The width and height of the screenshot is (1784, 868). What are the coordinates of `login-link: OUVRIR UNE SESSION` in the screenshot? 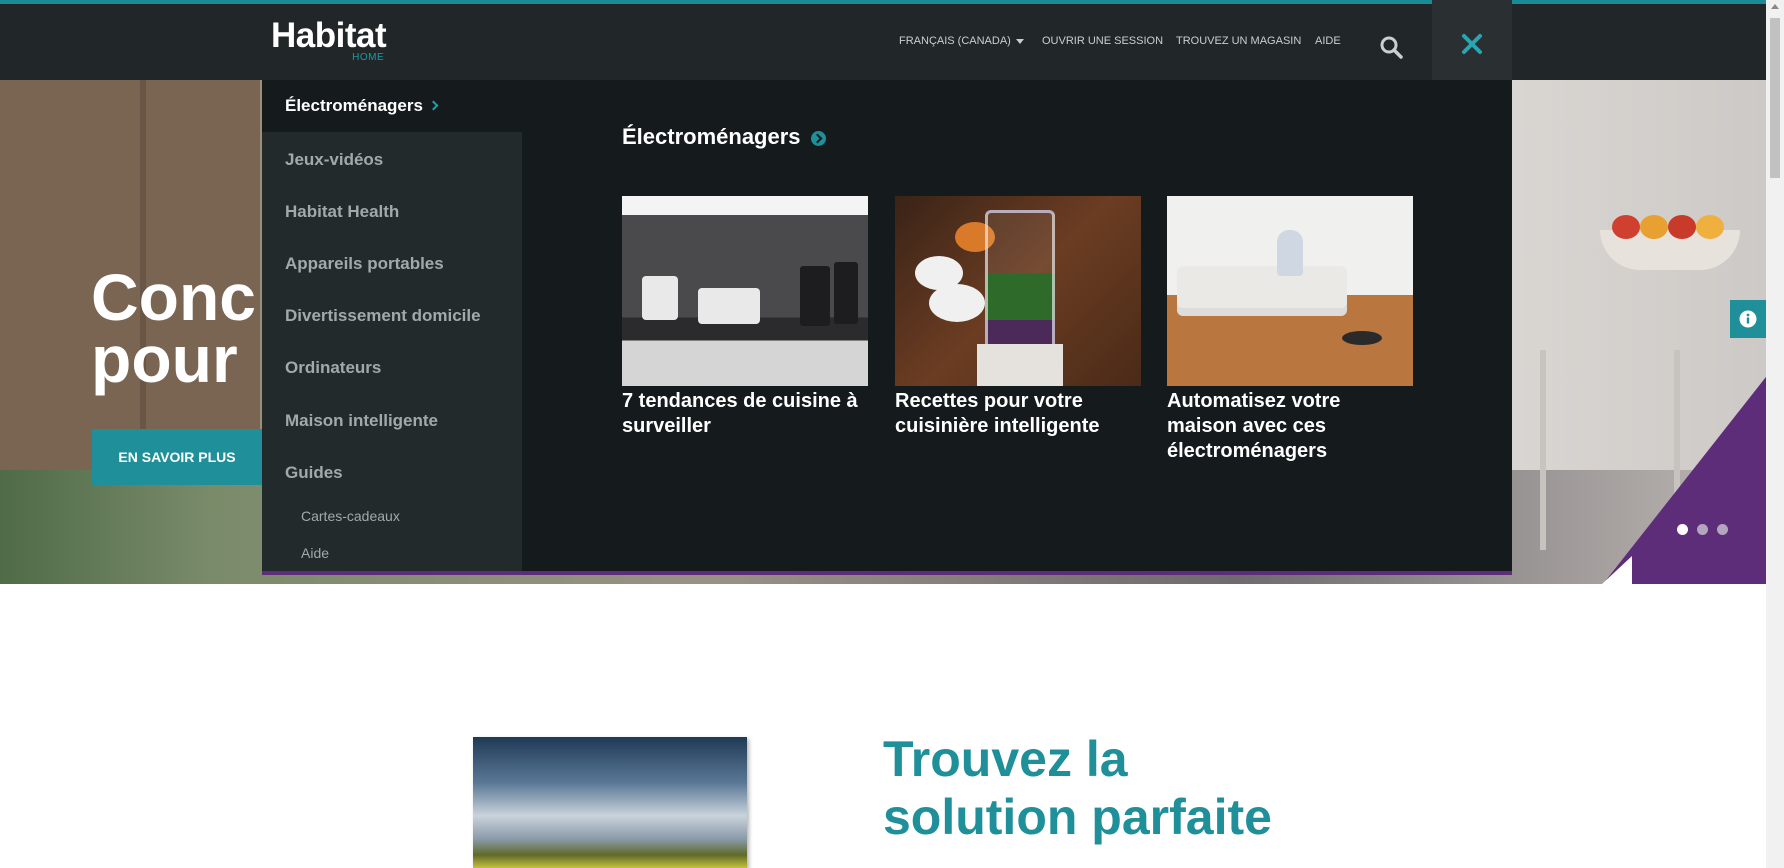 It's located at (1102, 41).